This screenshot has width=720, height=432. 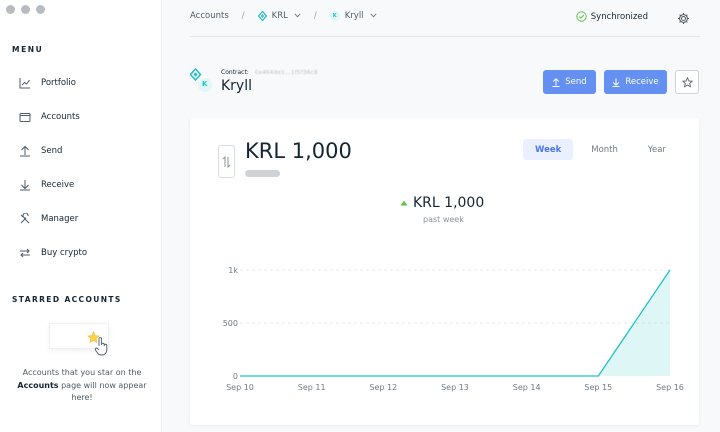 I want to click on sync-status: Synchronized, so click(x=612, y=16).